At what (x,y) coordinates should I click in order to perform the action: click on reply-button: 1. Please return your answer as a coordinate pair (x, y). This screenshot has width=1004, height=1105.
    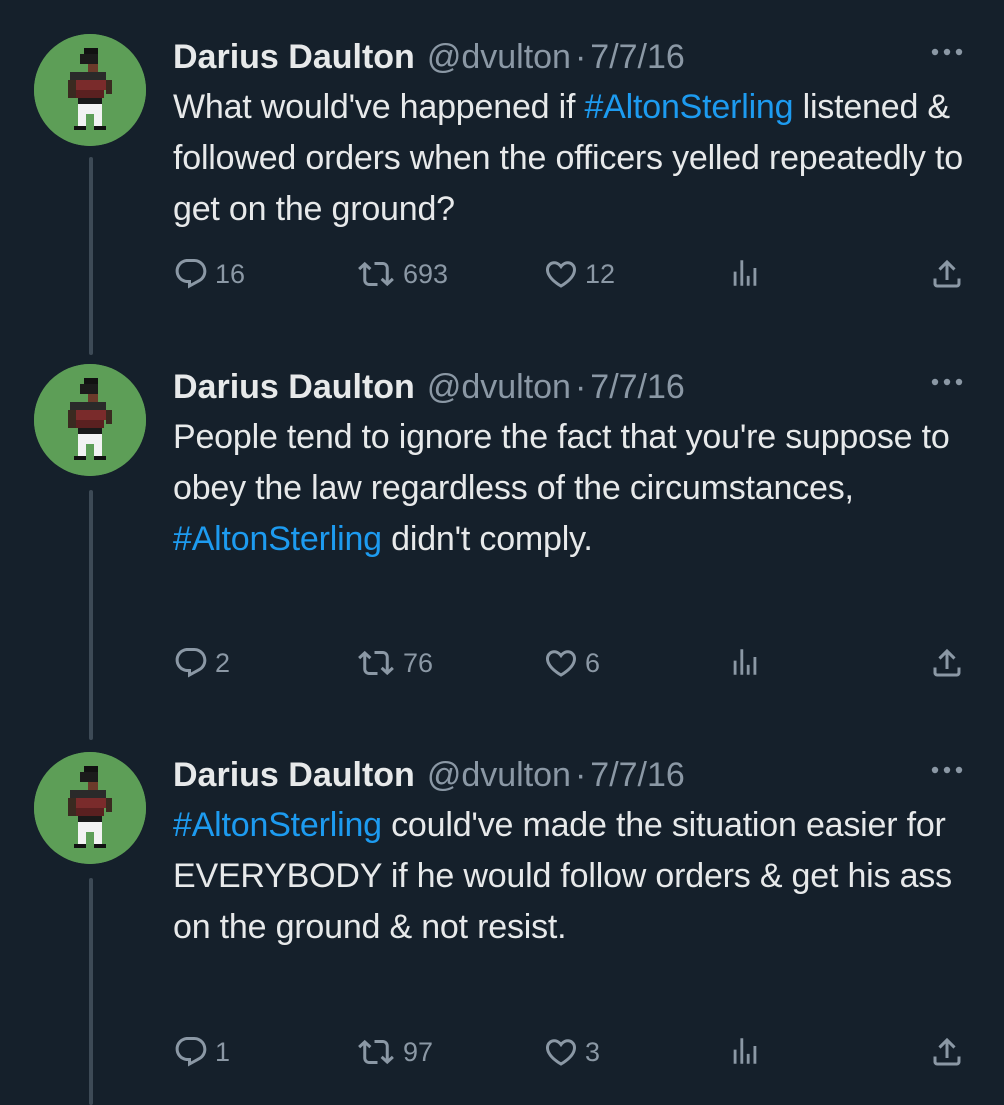
    Looking at the image, I should click on (201, 1052).